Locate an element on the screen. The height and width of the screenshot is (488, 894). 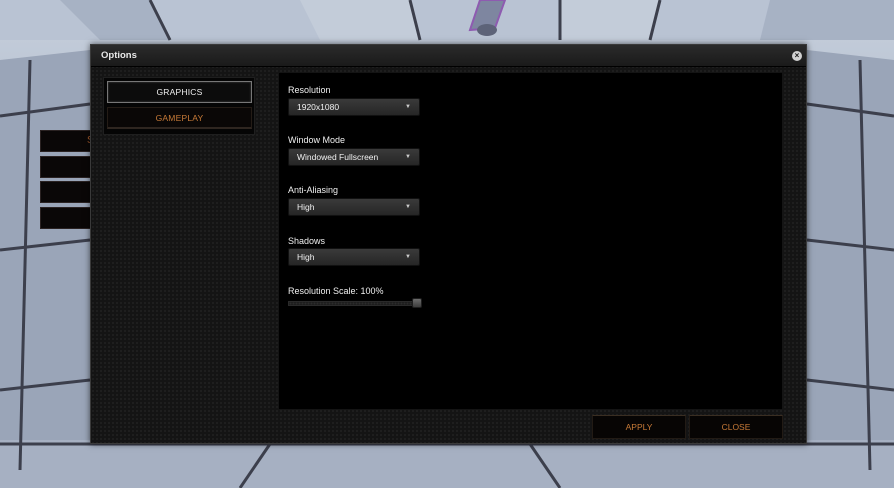
tab-graphics: GRAPHICS is located at coordinates (179, 92).